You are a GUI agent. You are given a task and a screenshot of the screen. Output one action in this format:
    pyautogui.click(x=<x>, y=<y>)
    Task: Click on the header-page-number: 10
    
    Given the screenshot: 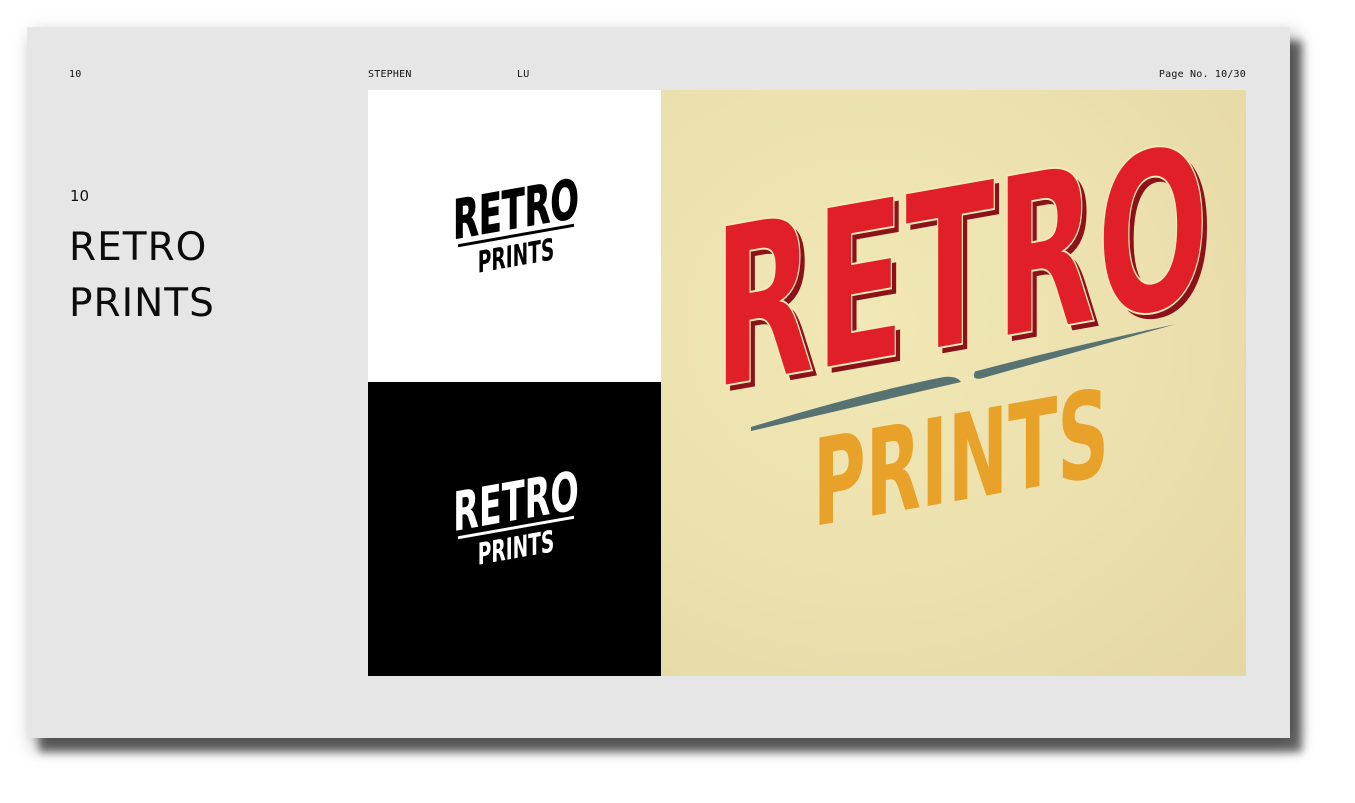 What is the action you would take?
    pyautogui.click(x=75, y=74)
    